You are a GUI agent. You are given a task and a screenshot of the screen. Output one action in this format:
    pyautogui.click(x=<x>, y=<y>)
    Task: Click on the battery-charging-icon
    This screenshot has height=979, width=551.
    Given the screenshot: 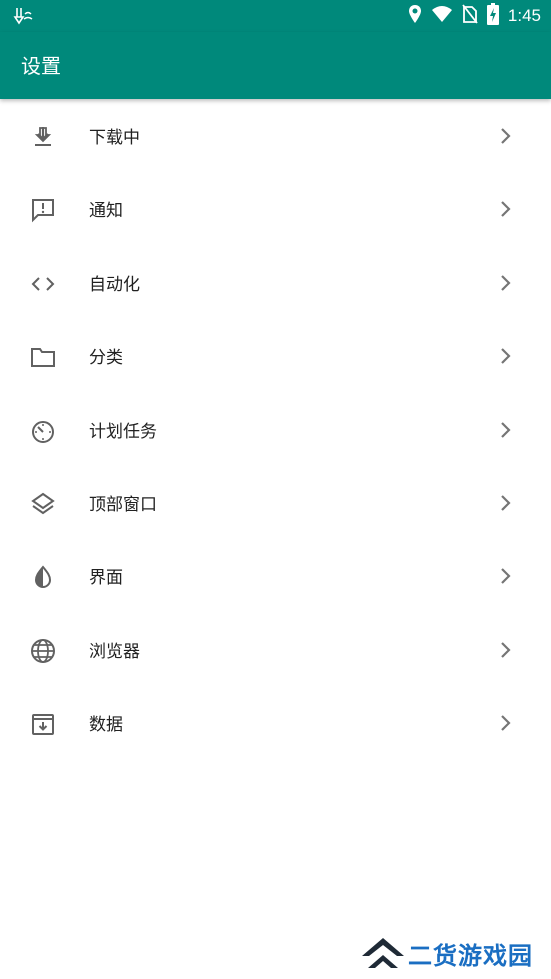 What is the action you would take?
    pyautogui.click(x=492, y=16)
    